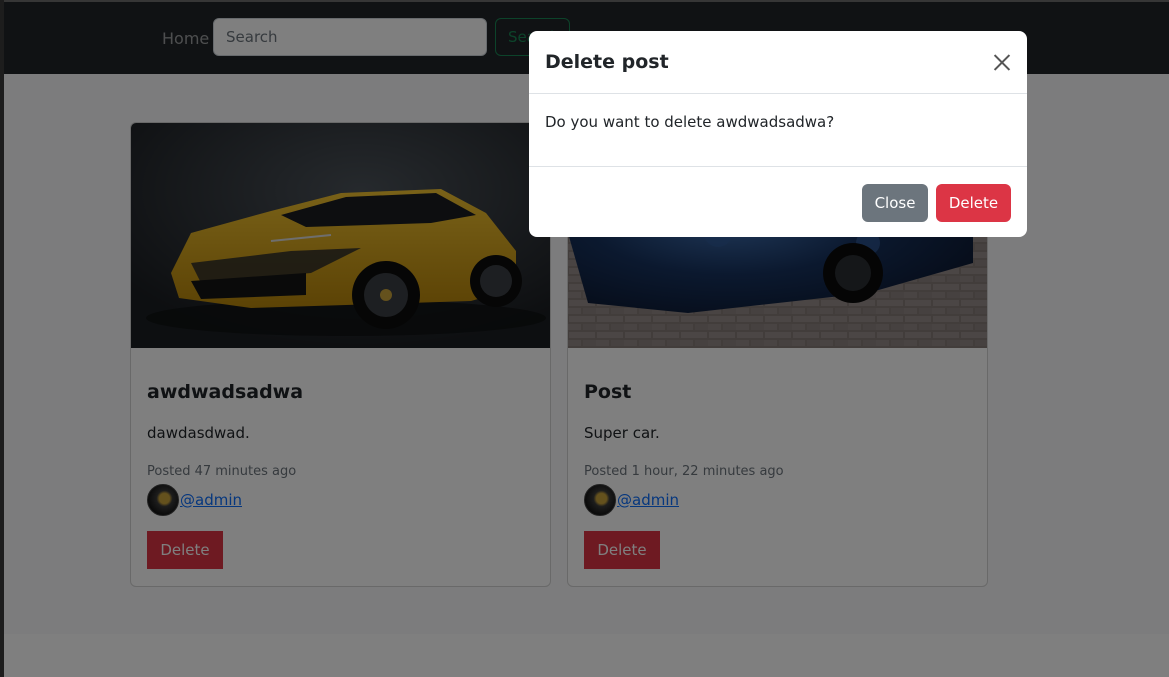 The image size is (1169, 677). What do you see at coordinates (778, 62) in the screenshot?
I see `modal-header: Delete post` at bounding box center [778, 62].